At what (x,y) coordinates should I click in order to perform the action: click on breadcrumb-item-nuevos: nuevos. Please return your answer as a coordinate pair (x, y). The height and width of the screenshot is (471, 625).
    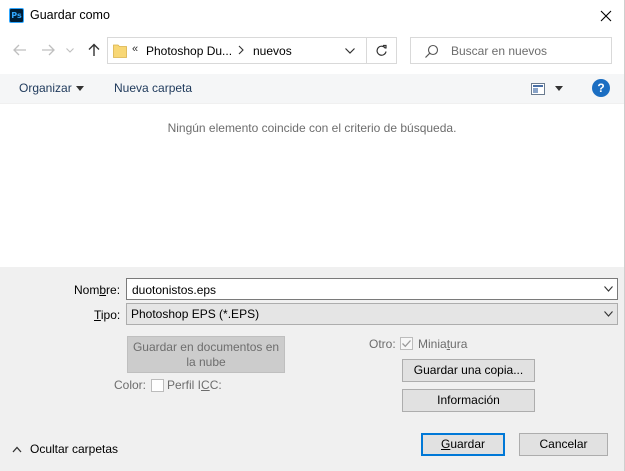
    Looking at the image, I should click on (272, 51).